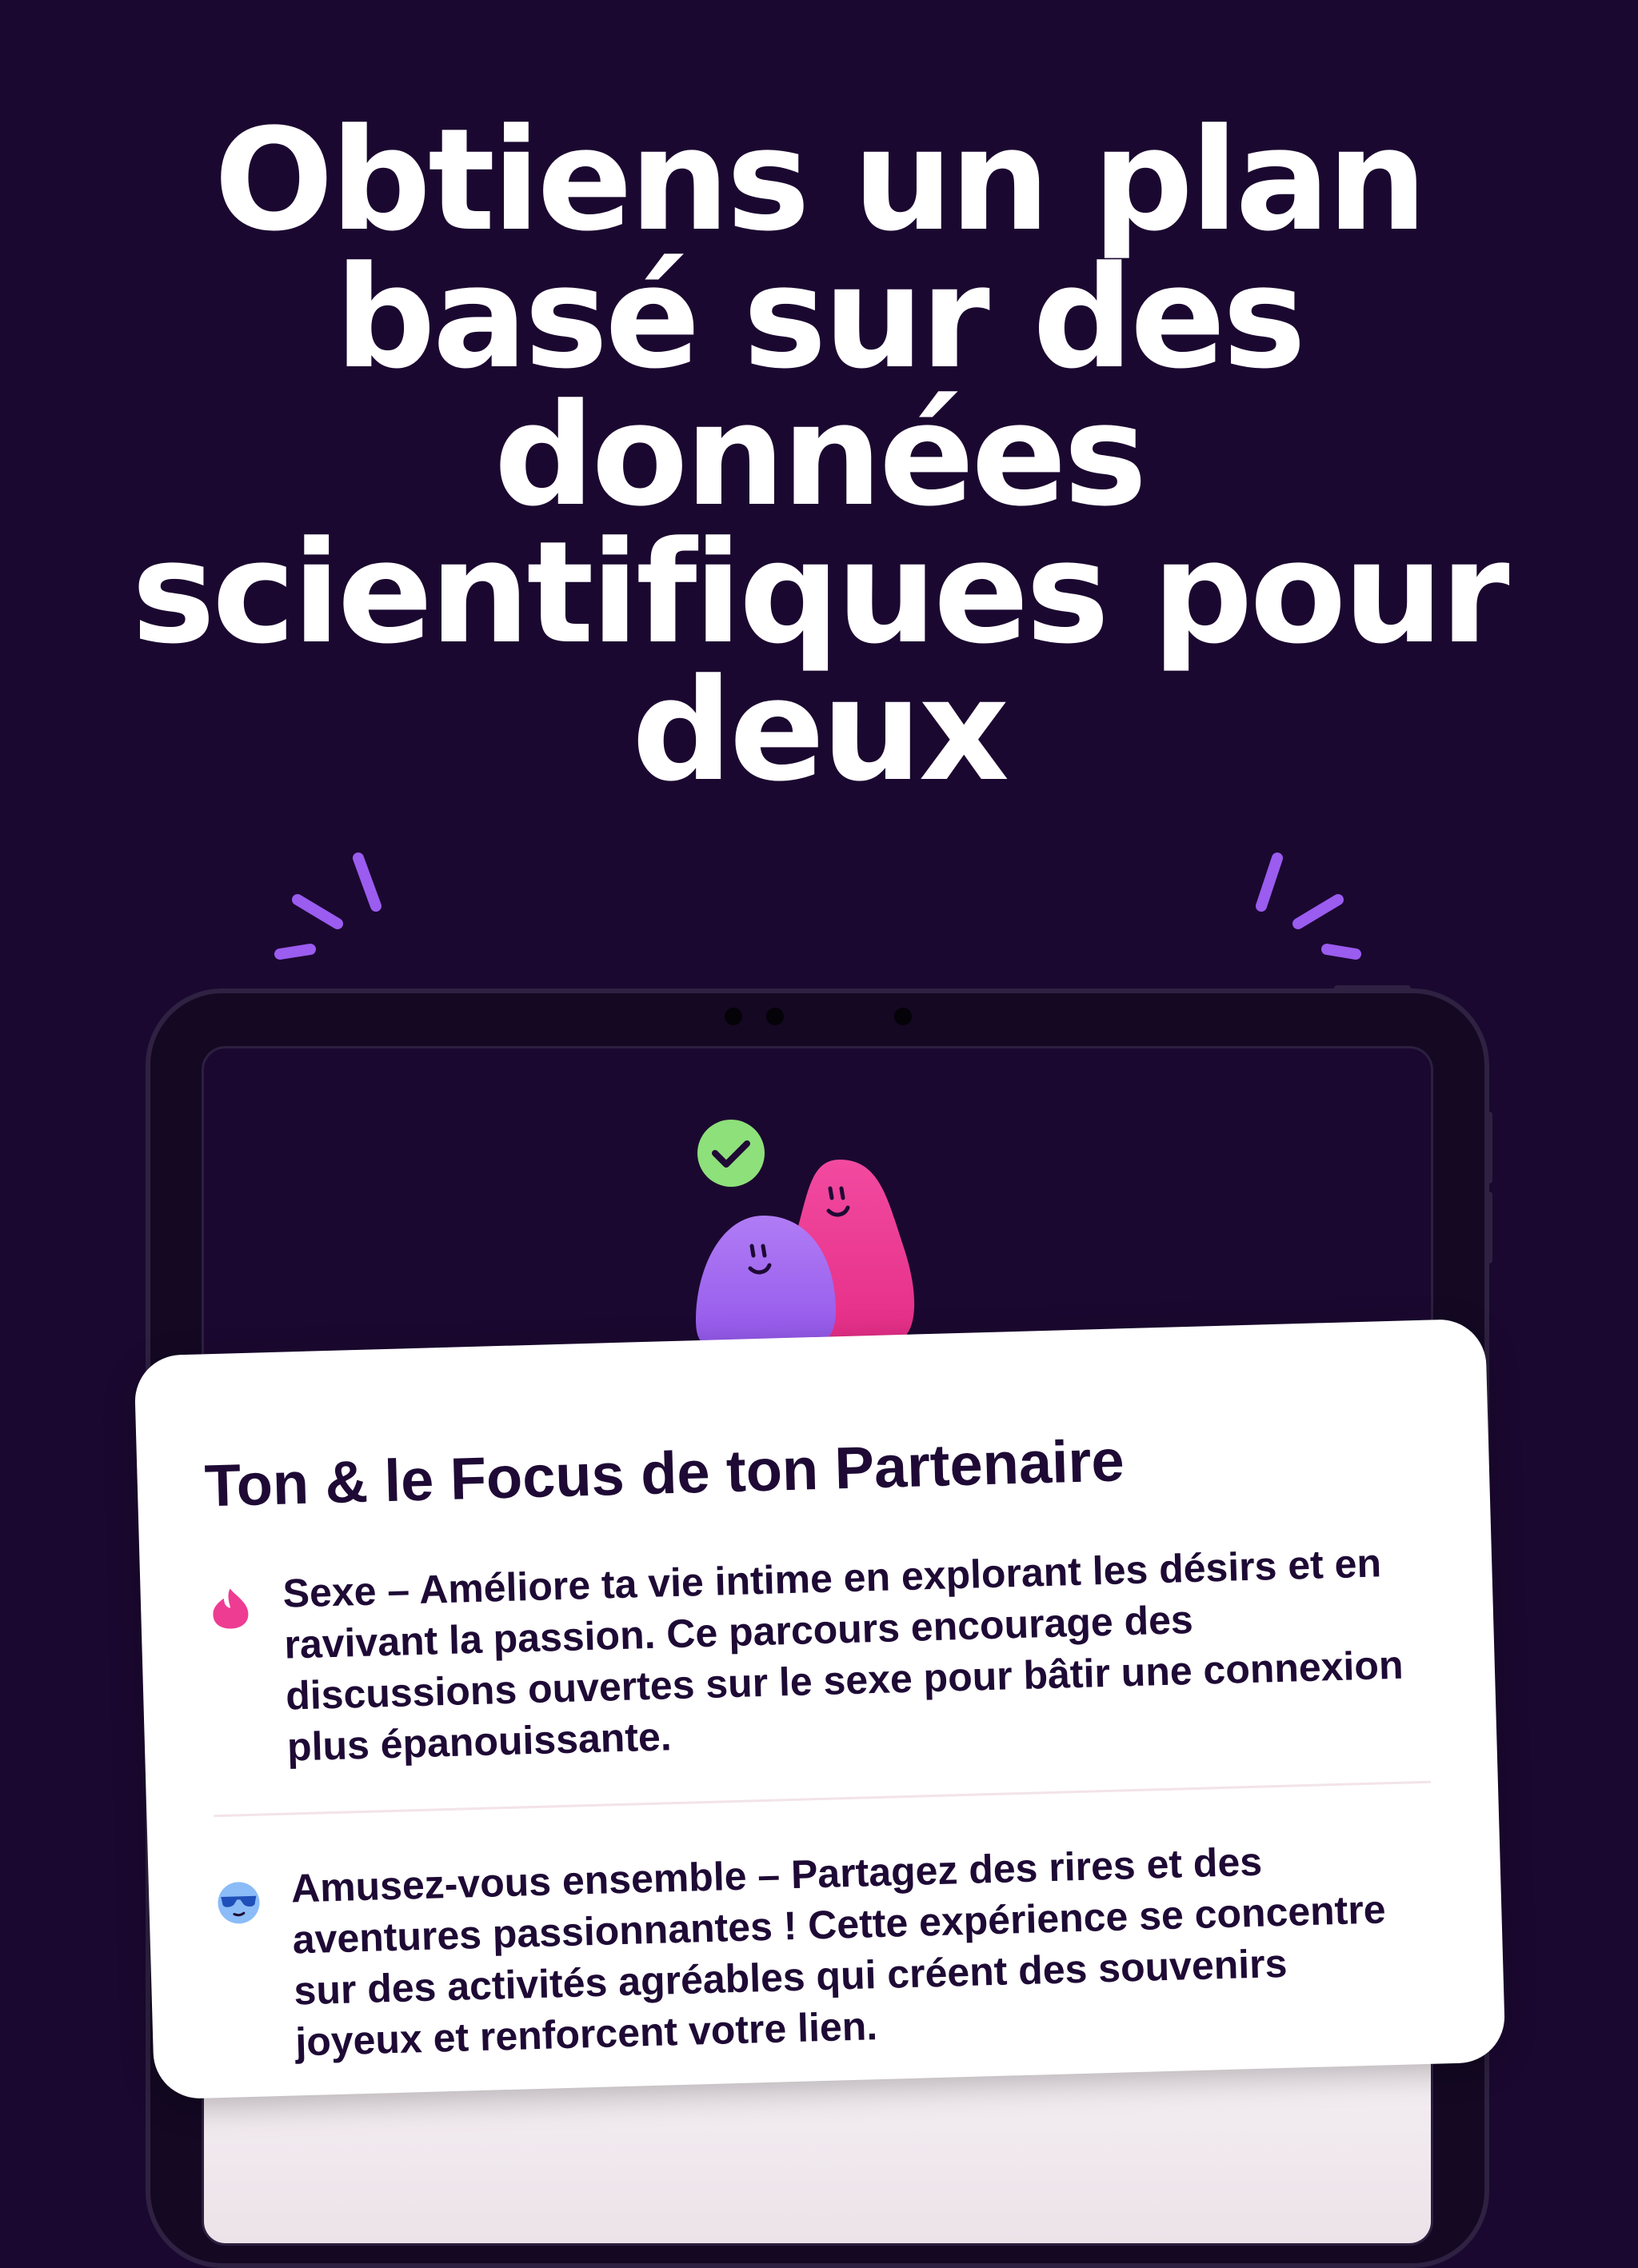 The width and height of the screenshot is (1638, 2268). I want to click on headline-line: Obtiens un plan, so click(821, 180).